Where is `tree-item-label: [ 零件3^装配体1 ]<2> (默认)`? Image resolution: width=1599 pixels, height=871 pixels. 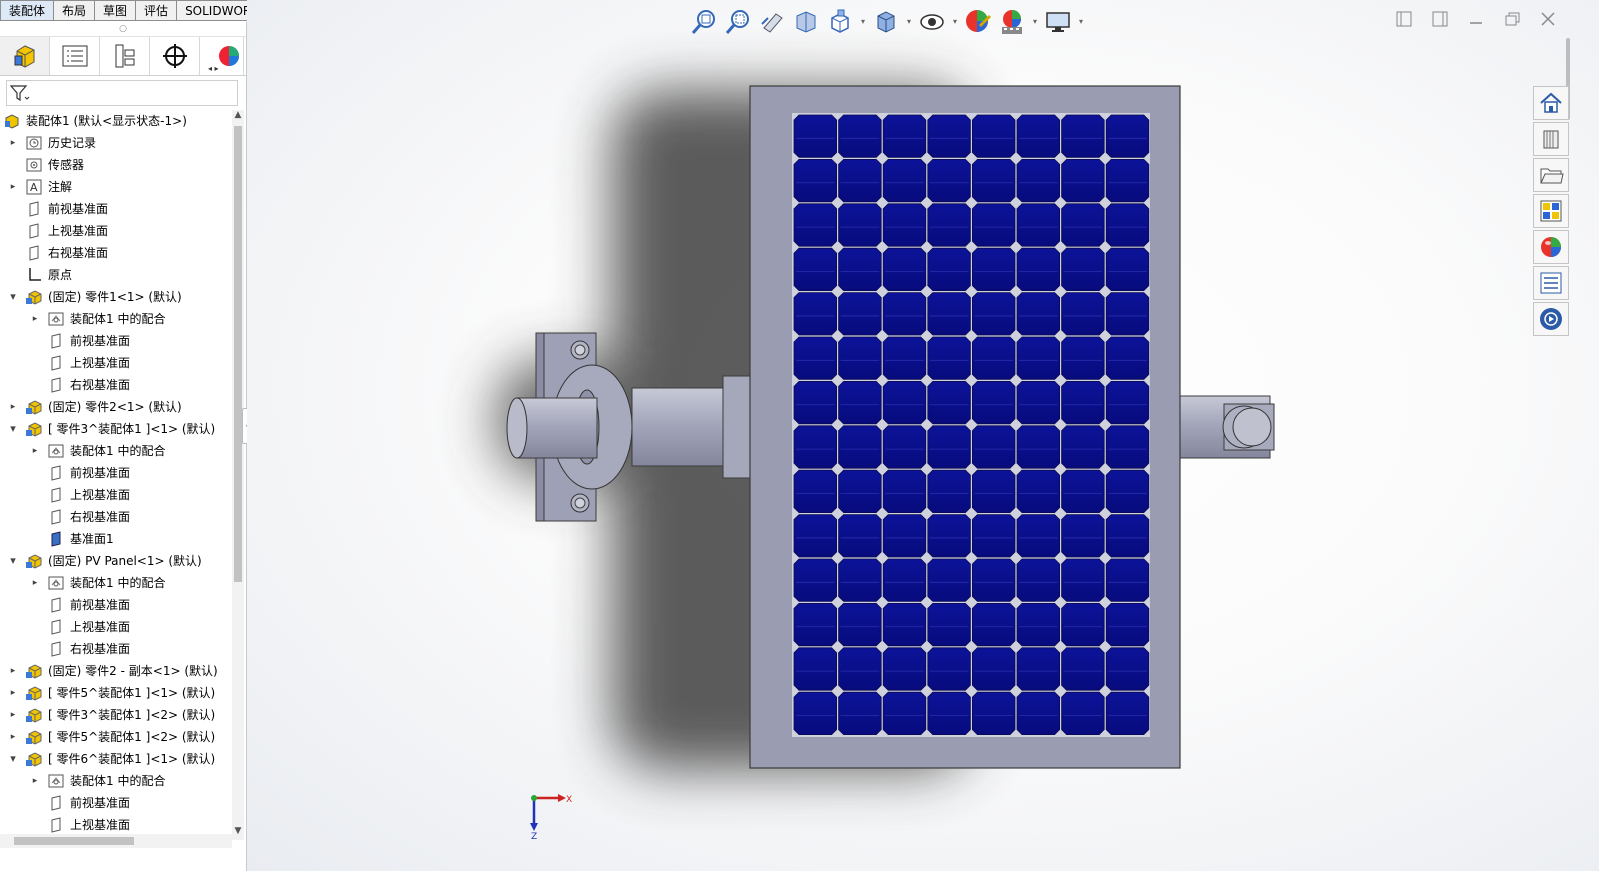 tree-item-label: [ 零件3^装配体1 ]<2> (默认) is located at coordinates (132, 715).